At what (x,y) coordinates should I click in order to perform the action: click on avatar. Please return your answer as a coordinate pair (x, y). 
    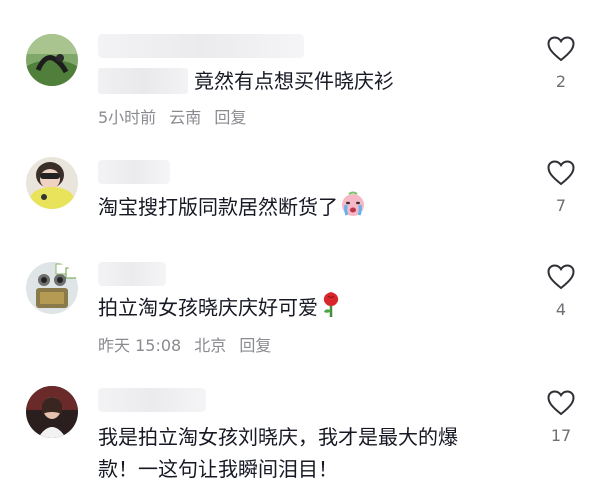
    Looking at the image, I should click on (52, 412).